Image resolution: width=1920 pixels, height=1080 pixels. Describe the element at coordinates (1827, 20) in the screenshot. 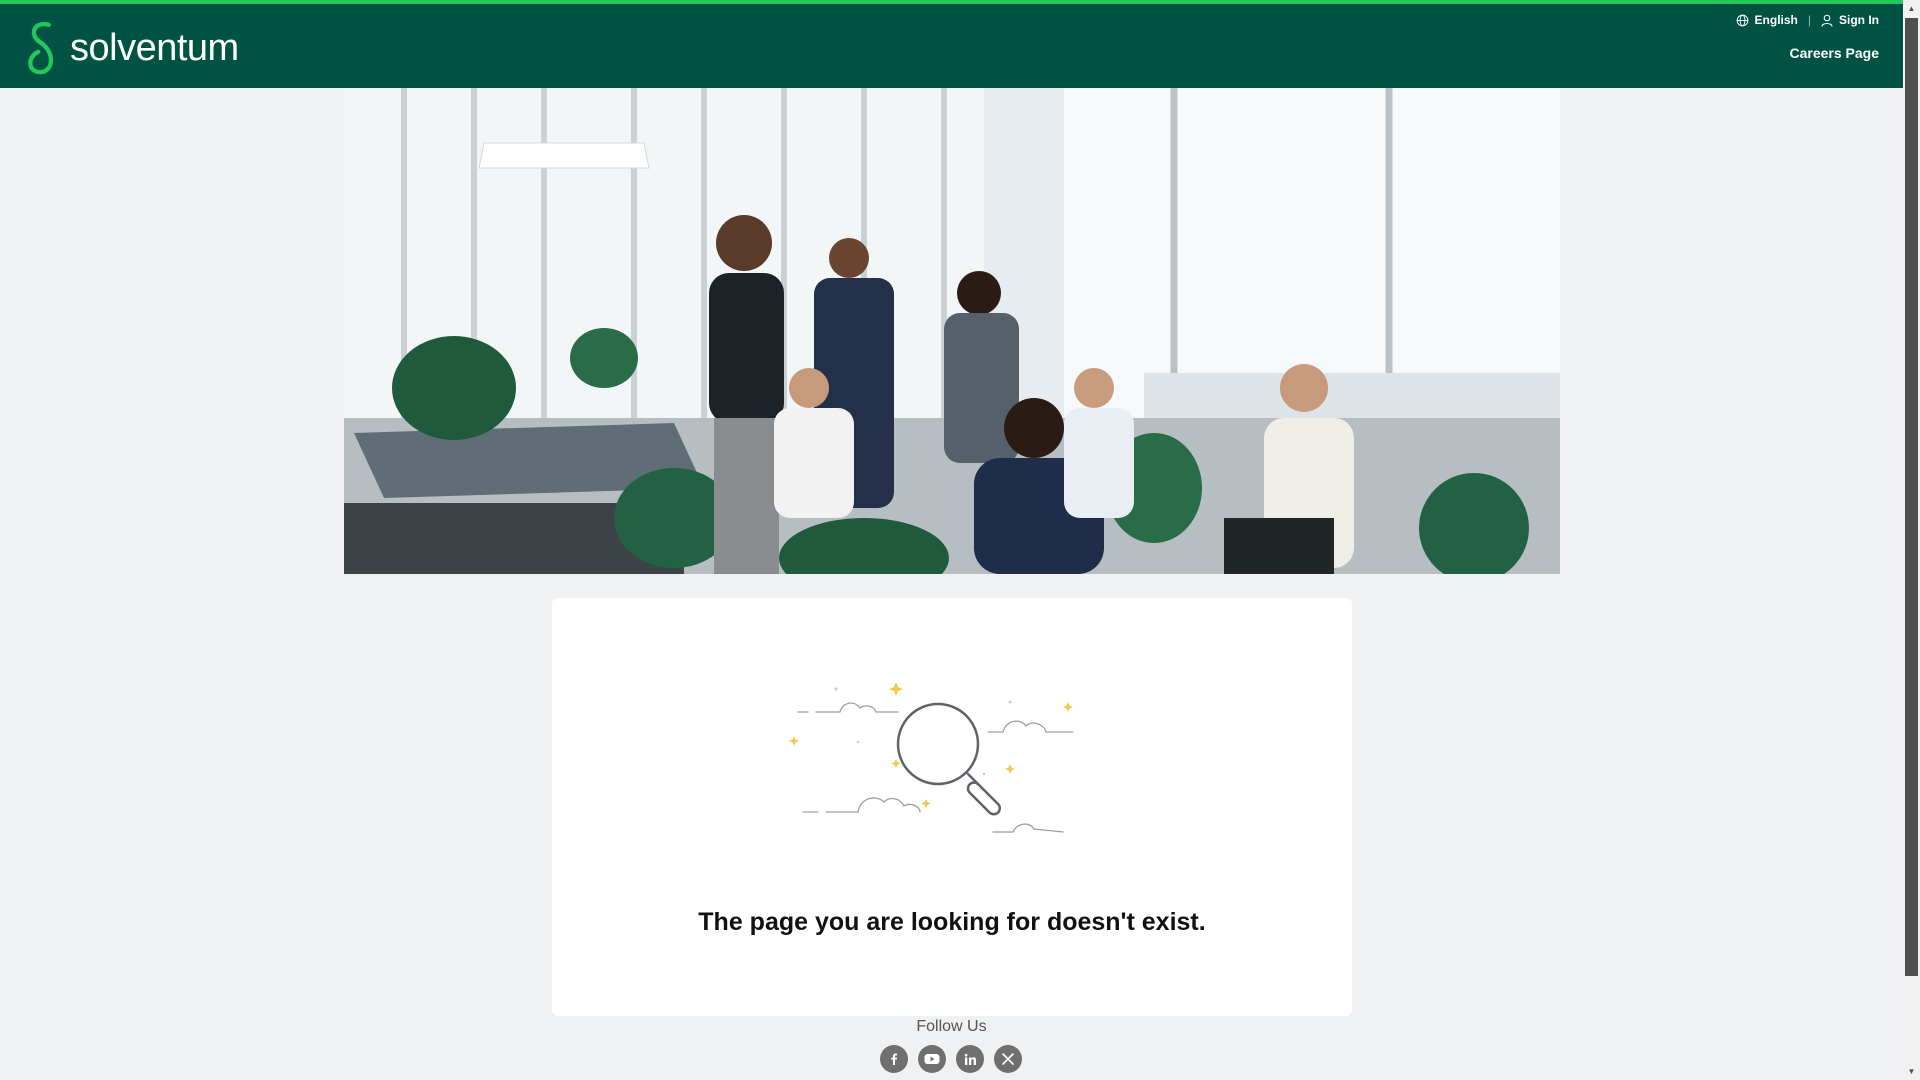

I see `user-icon` at that location.